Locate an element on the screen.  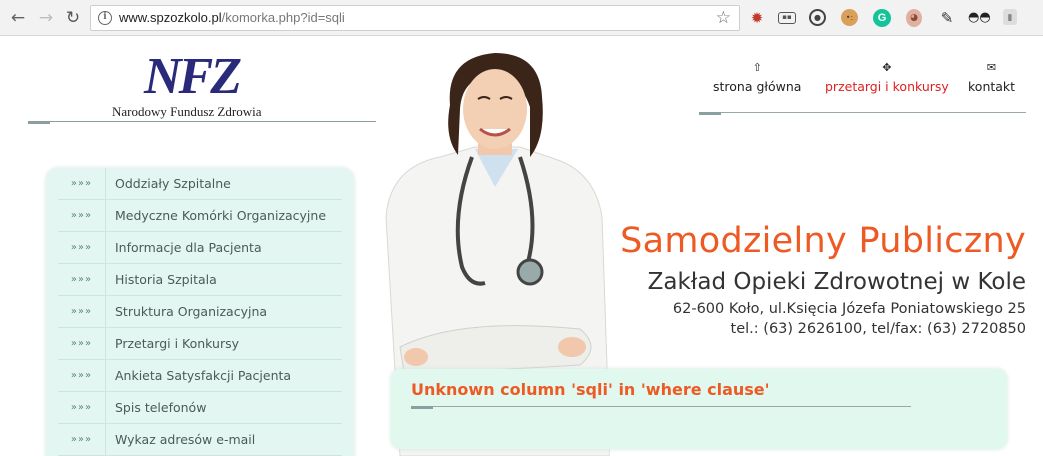
menu-item-label: Ankieta Satysfakcji Pacjenta is located at coordinates (203, 375).